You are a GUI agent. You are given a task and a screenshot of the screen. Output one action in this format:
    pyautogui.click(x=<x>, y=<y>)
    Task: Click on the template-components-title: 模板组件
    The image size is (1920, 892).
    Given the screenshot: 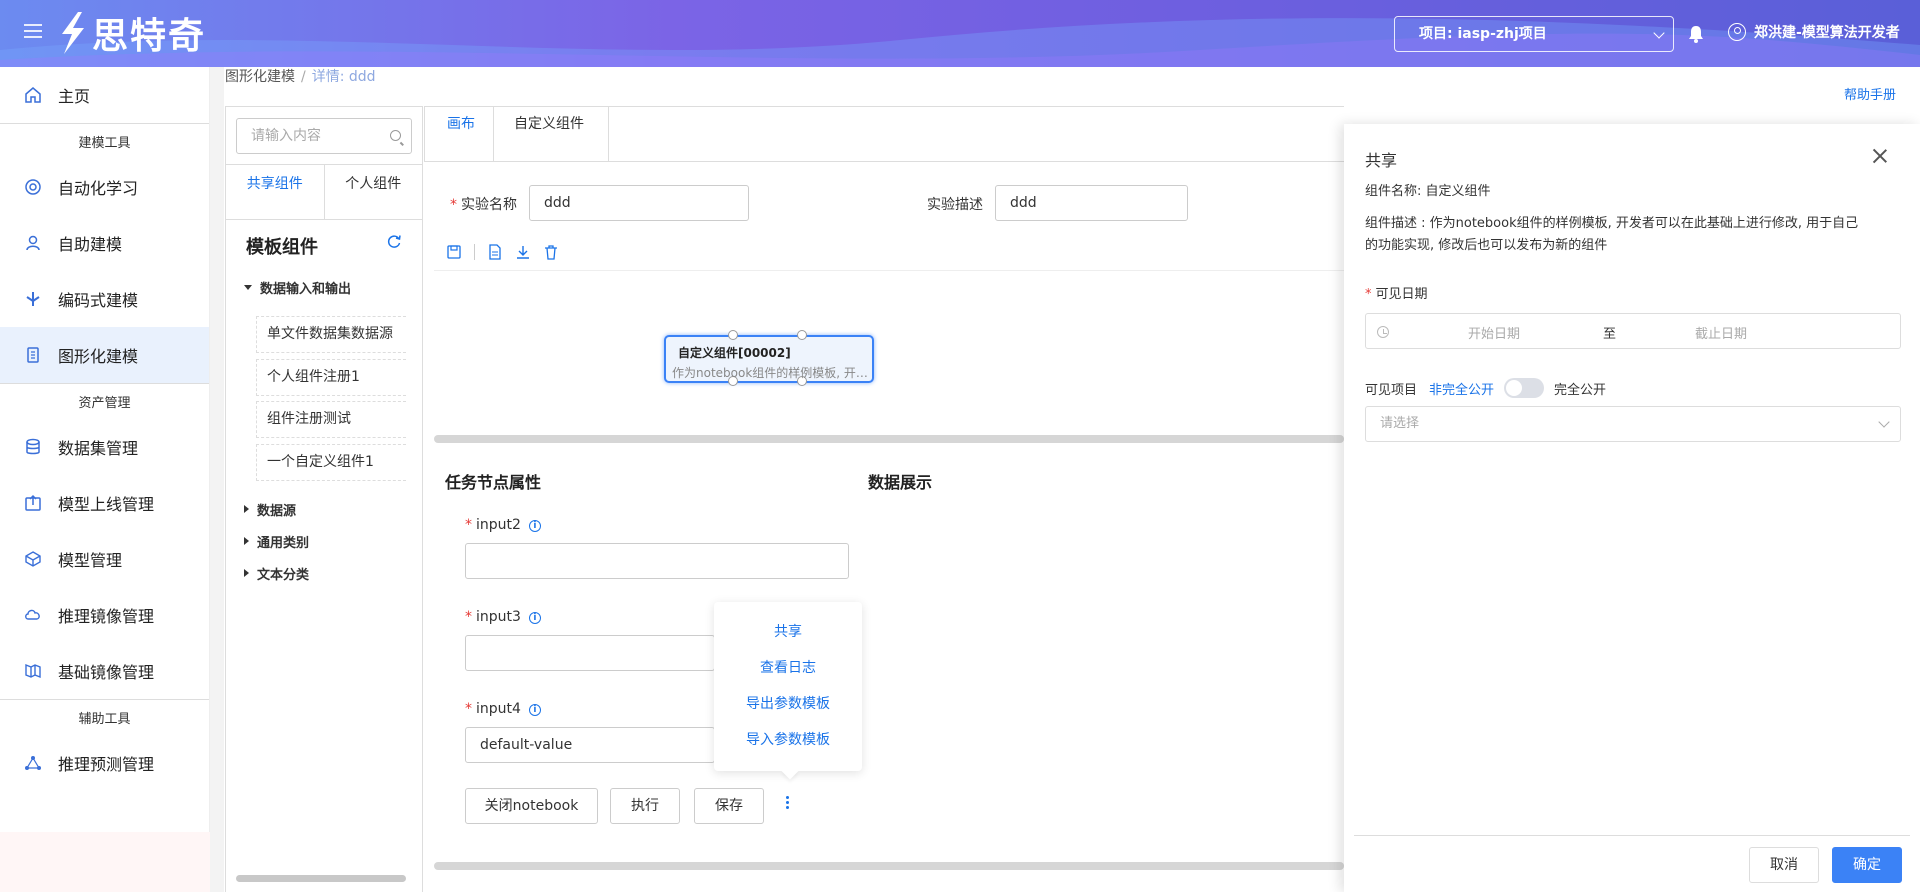 What is the action you would take?
    pyautogui.click(x=282, y=247)
    